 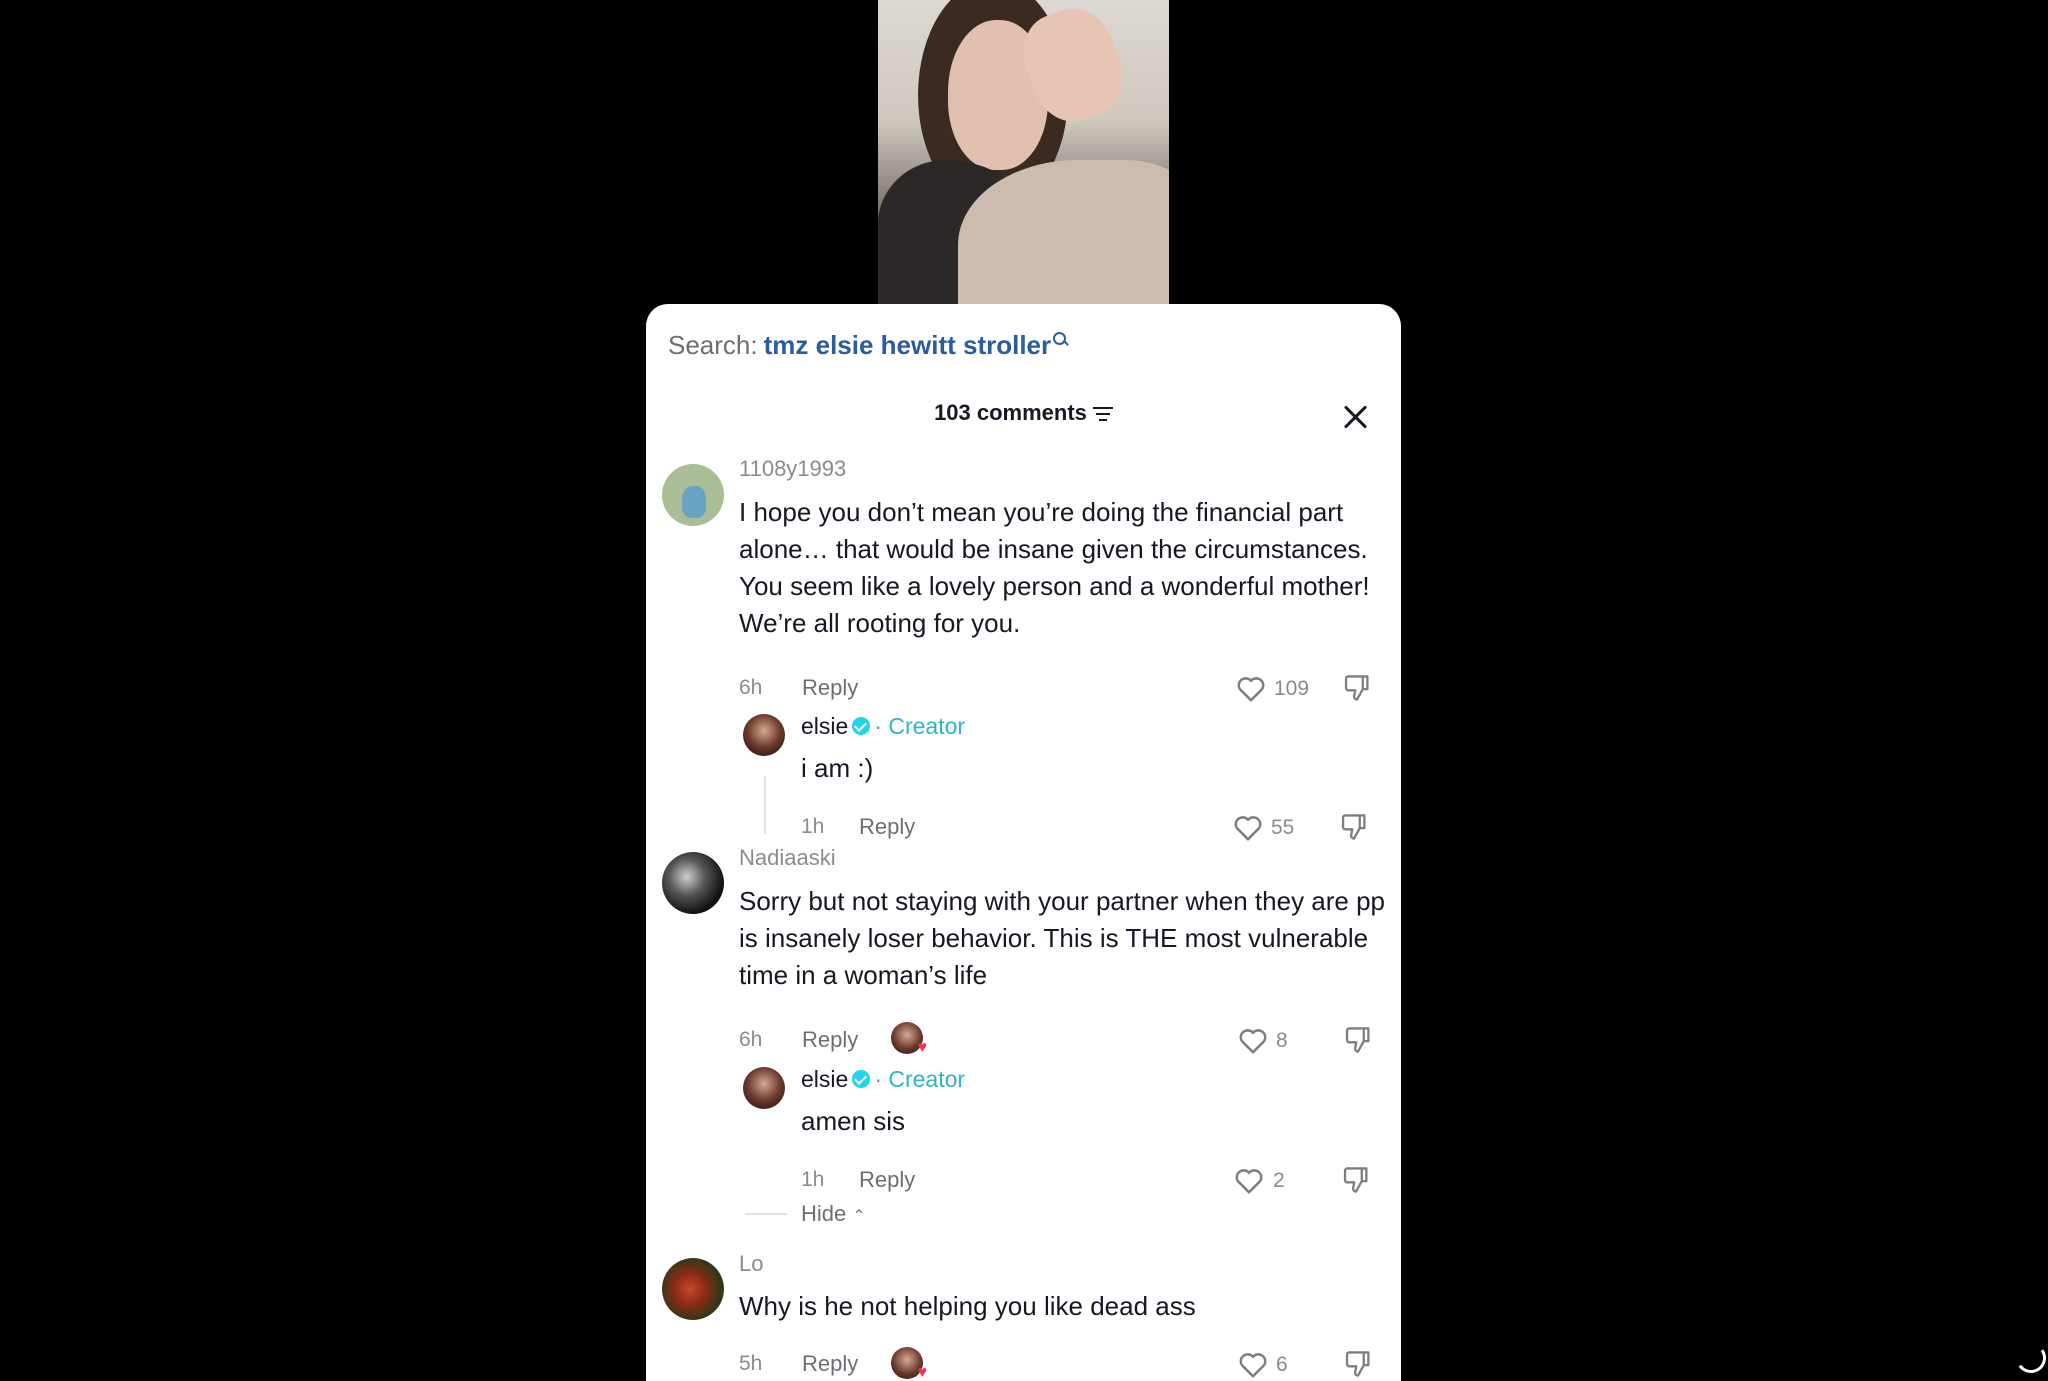 I want to click on like-count: 55, so click(x=1283, y=827).